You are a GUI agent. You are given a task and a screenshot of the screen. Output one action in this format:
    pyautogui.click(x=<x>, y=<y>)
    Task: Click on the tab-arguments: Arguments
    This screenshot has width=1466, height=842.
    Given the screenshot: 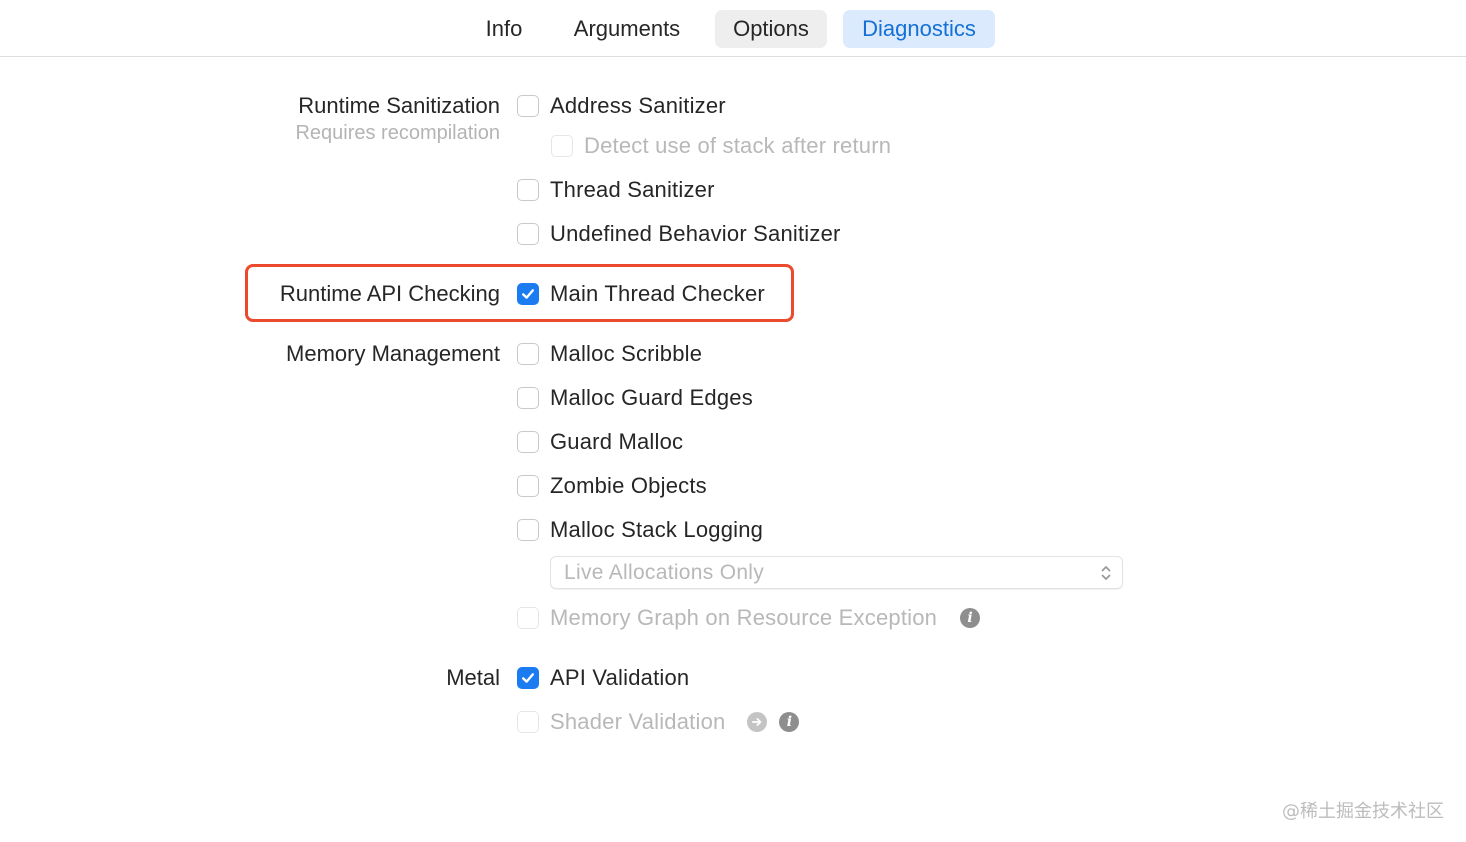 What is the action you would take?
    pyautogui.click(x=627, y=29)
    